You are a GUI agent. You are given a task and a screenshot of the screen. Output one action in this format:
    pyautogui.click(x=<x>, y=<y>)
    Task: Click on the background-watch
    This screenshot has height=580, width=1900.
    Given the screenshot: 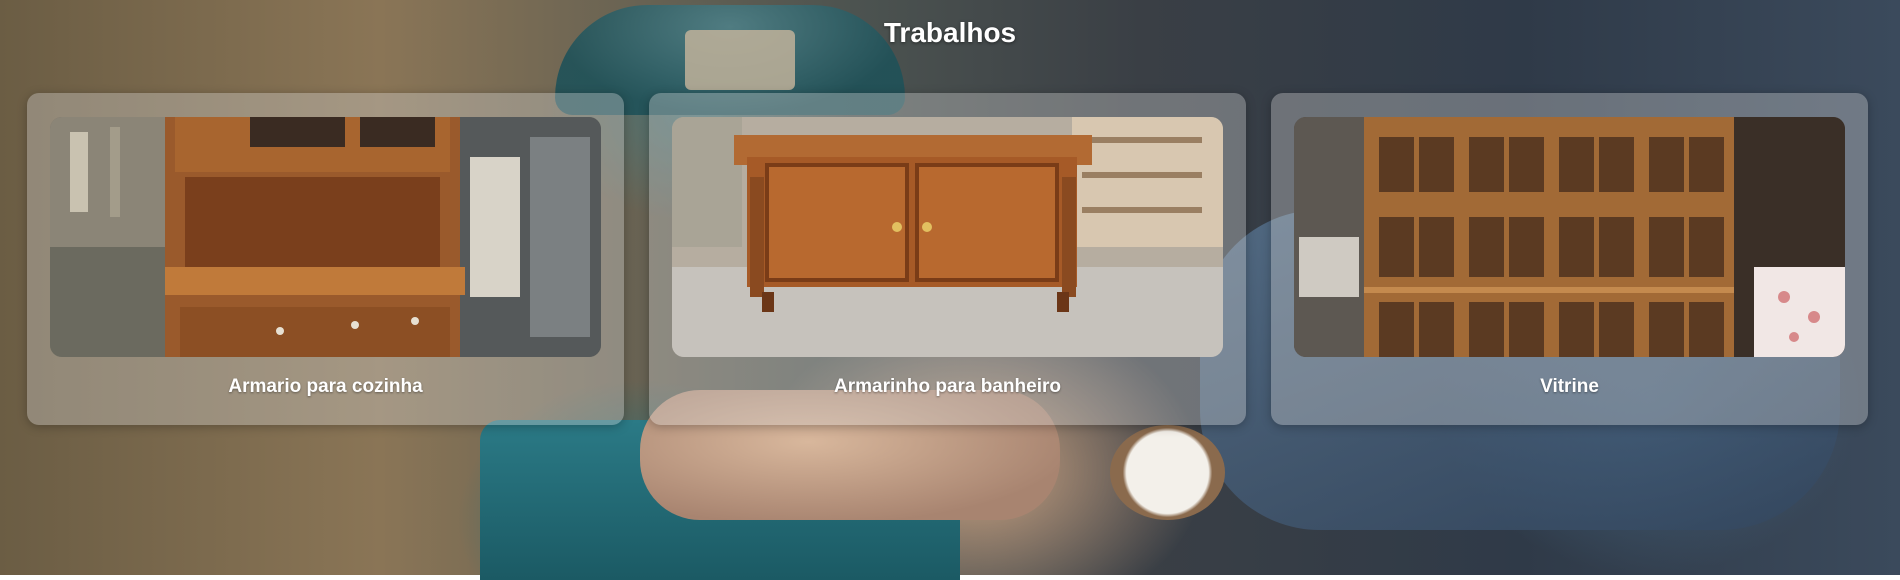 What is the action you would take?
    pyautogui.click(x=1167, y=472)
    